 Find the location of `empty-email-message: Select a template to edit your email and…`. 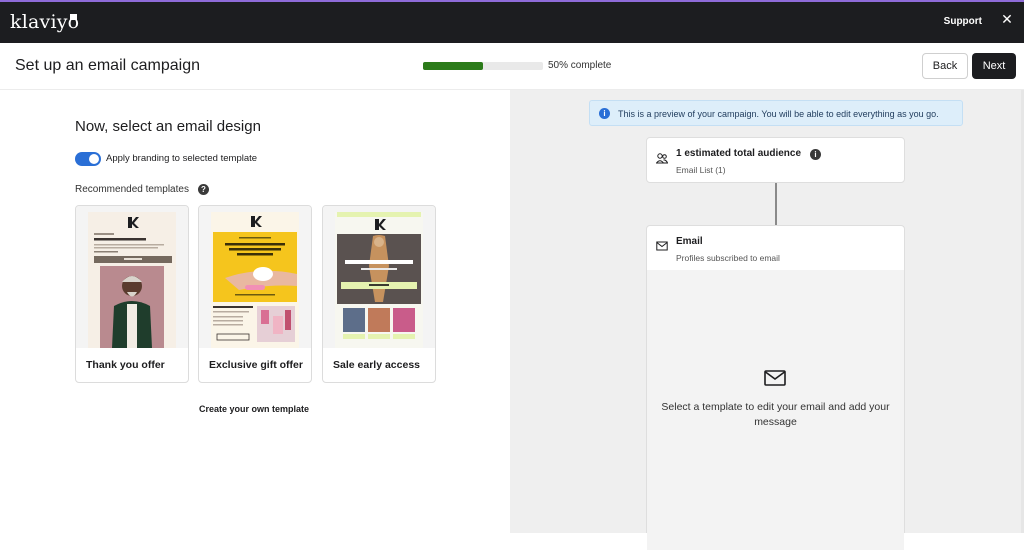

empty-email-message: Select a template to edit your email and… is located at coordinates (775, 414).